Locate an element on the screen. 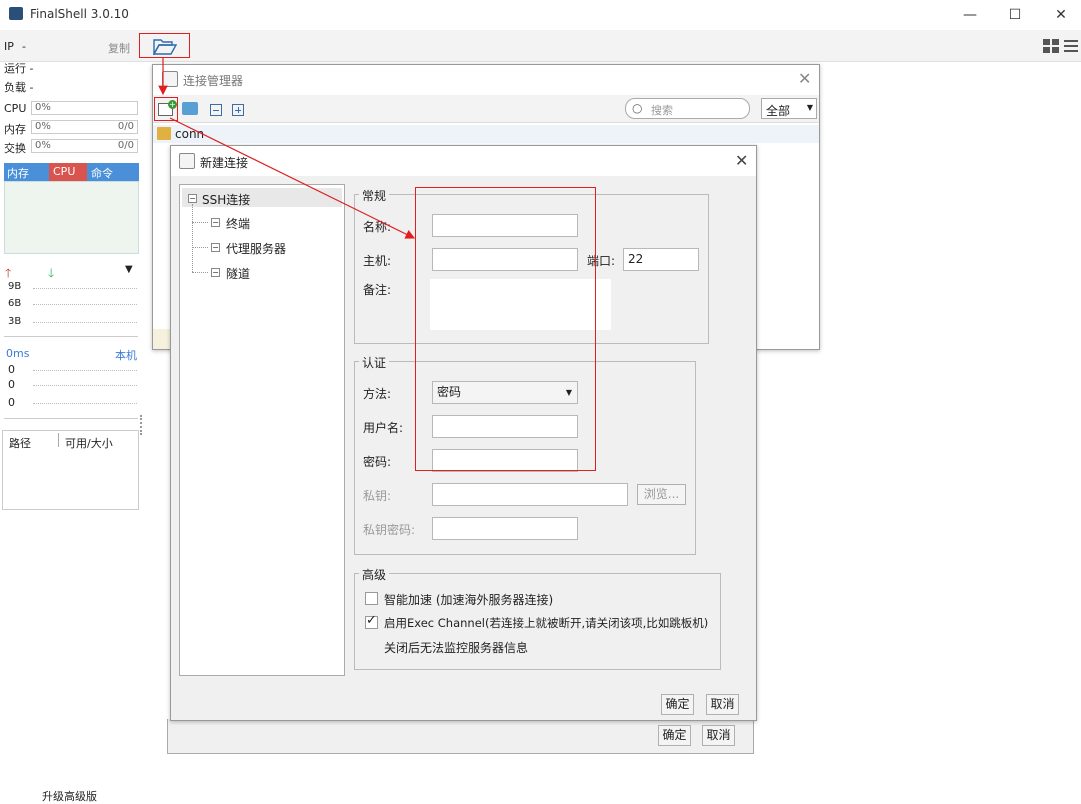 This screenshot has width=1081, height=804. toolbar is located at coordinates (540, 46).